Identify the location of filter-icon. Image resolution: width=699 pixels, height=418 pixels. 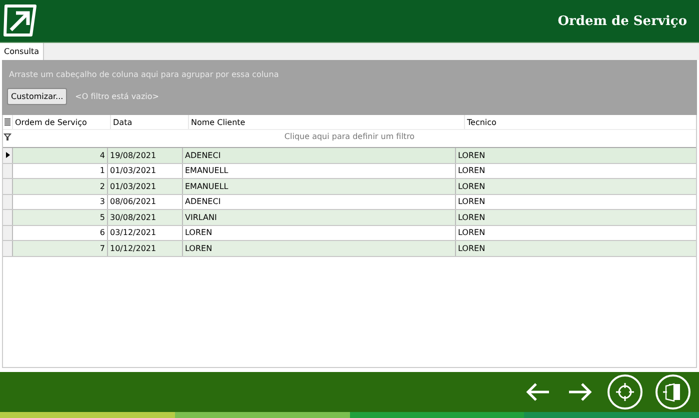
(7, 137).